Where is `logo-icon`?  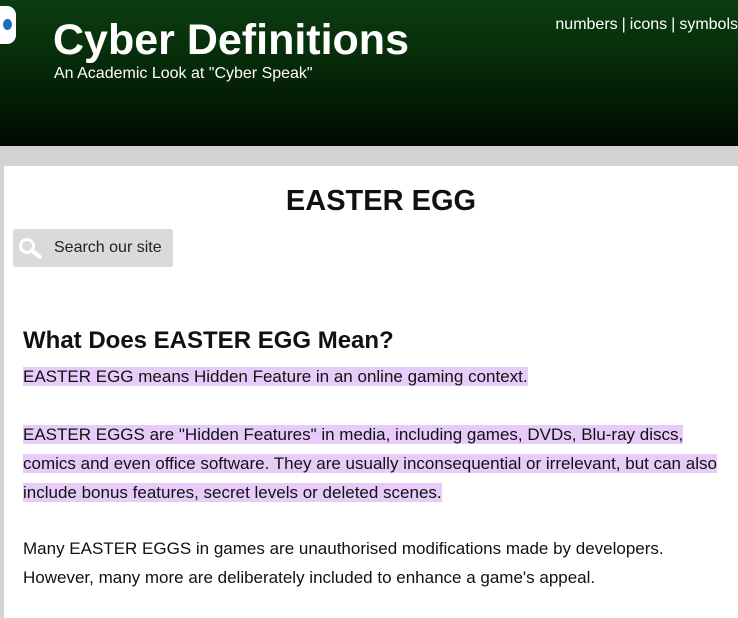 logo-icon is located at coordinates (8, 25).